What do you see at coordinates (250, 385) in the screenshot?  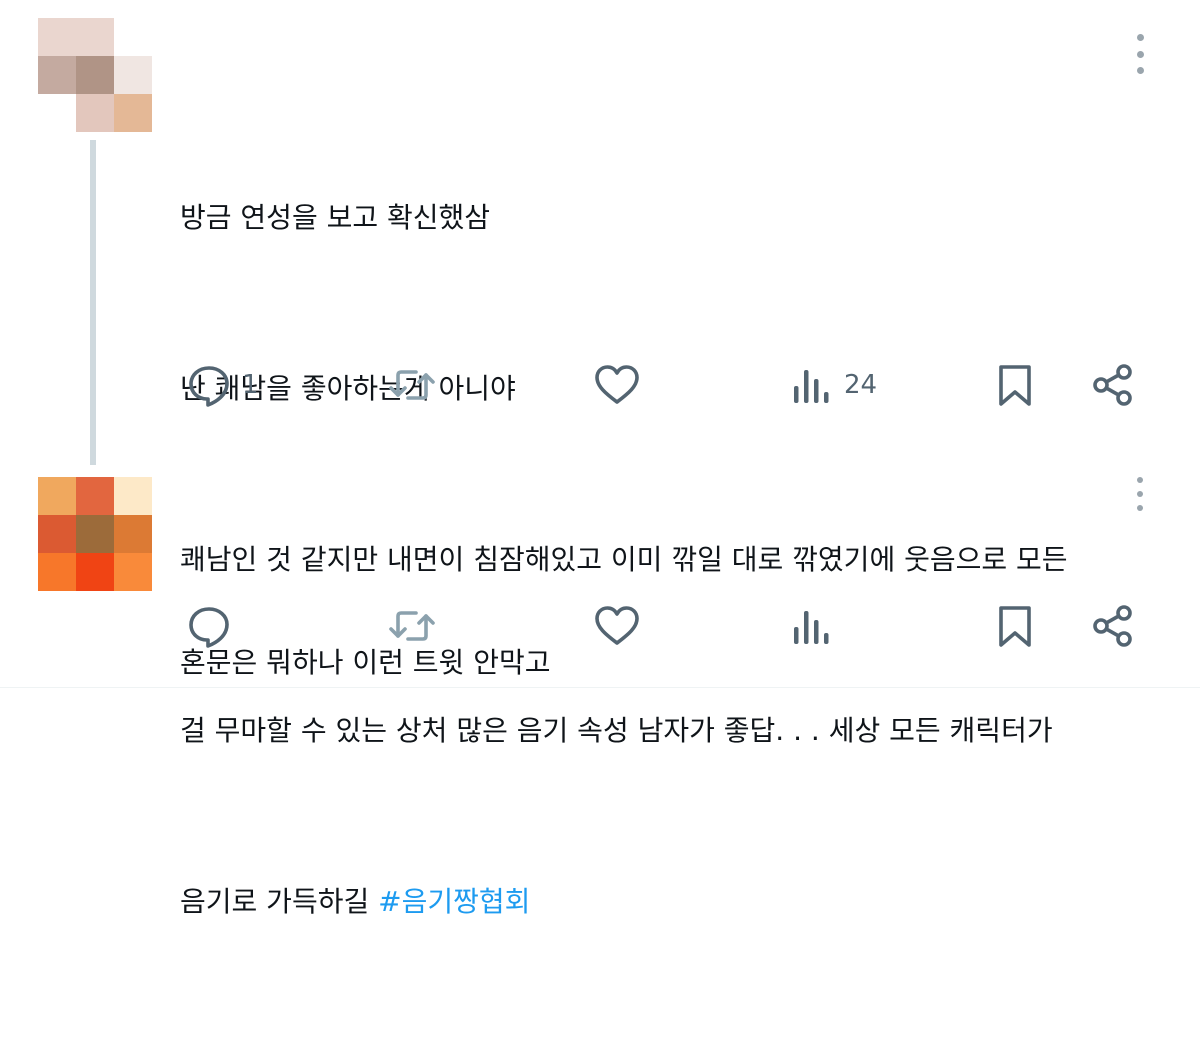 I see `reply-count: 1` at bounding box center [250, 385].